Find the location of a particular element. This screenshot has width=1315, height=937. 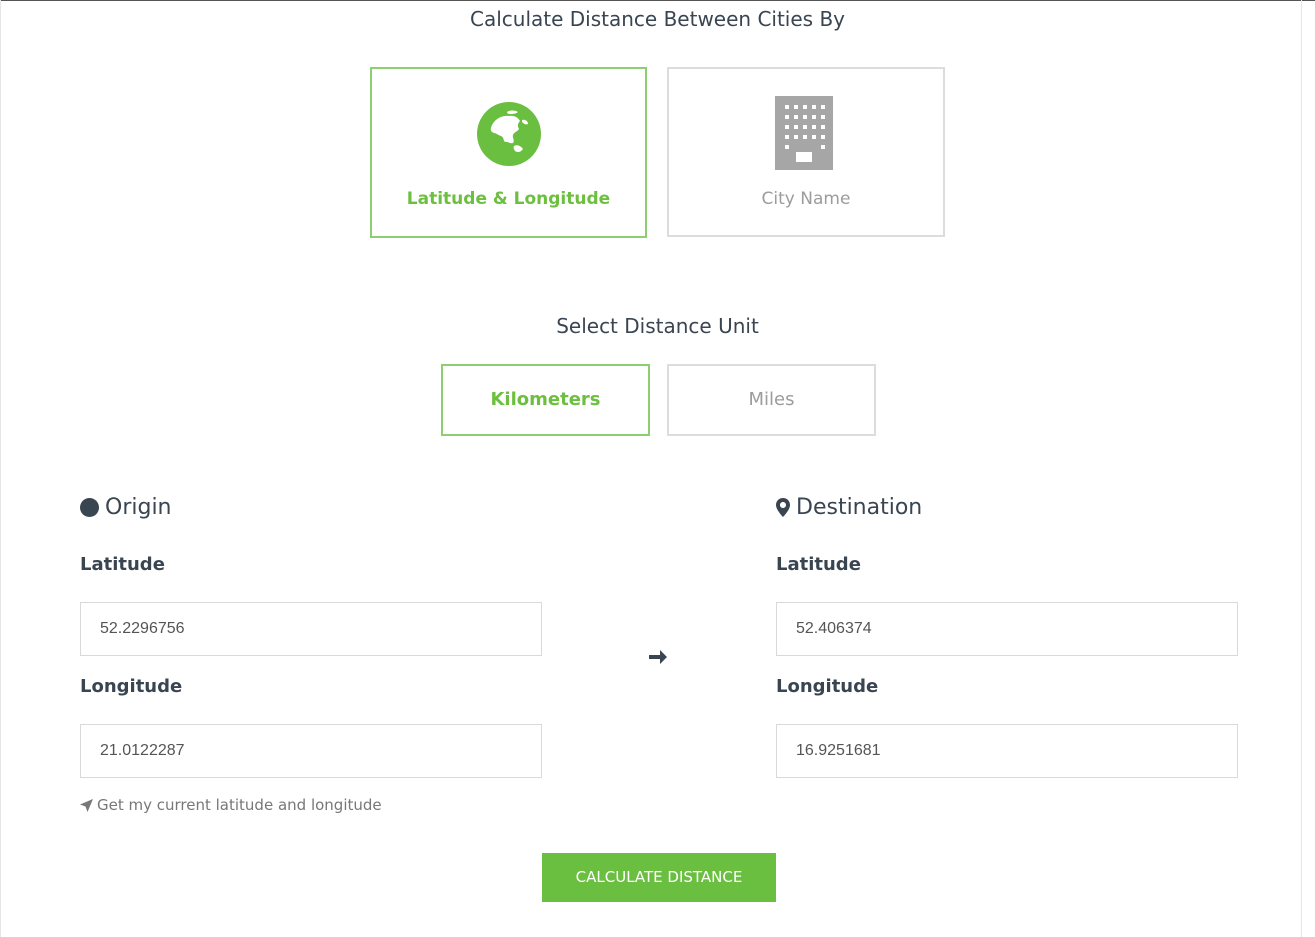

origin-longitude-label: Longitude is located at coordinates (131, 686).